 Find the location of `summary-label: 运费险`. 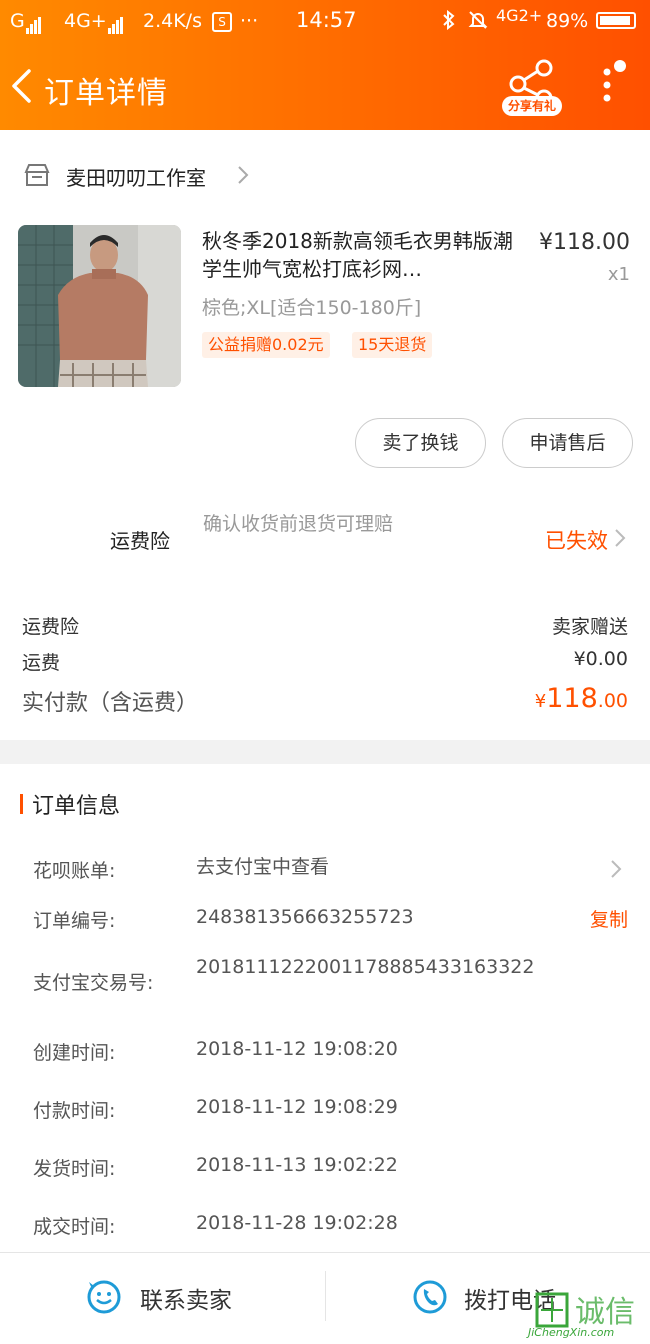

summary-label: 运费险 is located at coordinates (51, 627).